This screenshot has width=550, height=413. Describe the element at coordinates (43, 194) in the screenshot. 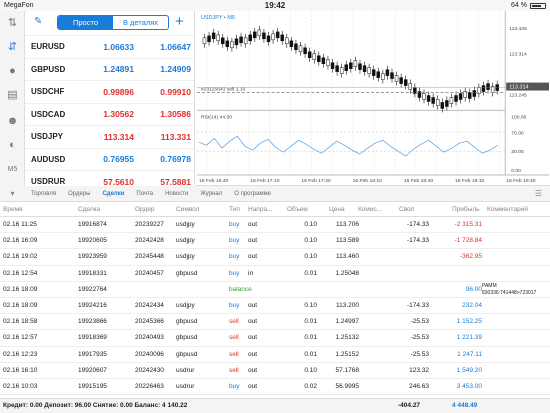

I see `tab-0: Торговля` at that location.